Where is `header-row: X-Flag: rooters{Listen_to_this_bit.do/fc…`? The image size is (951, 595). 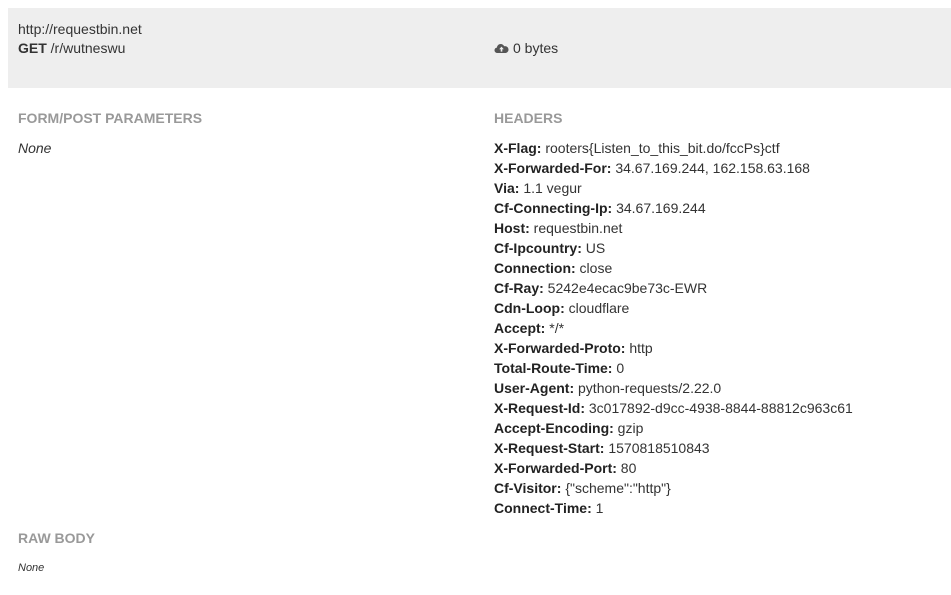
header-row: X-Flag: rooters{Listen_to_this_bit.do/fc… is located at coordinates (673, 150).